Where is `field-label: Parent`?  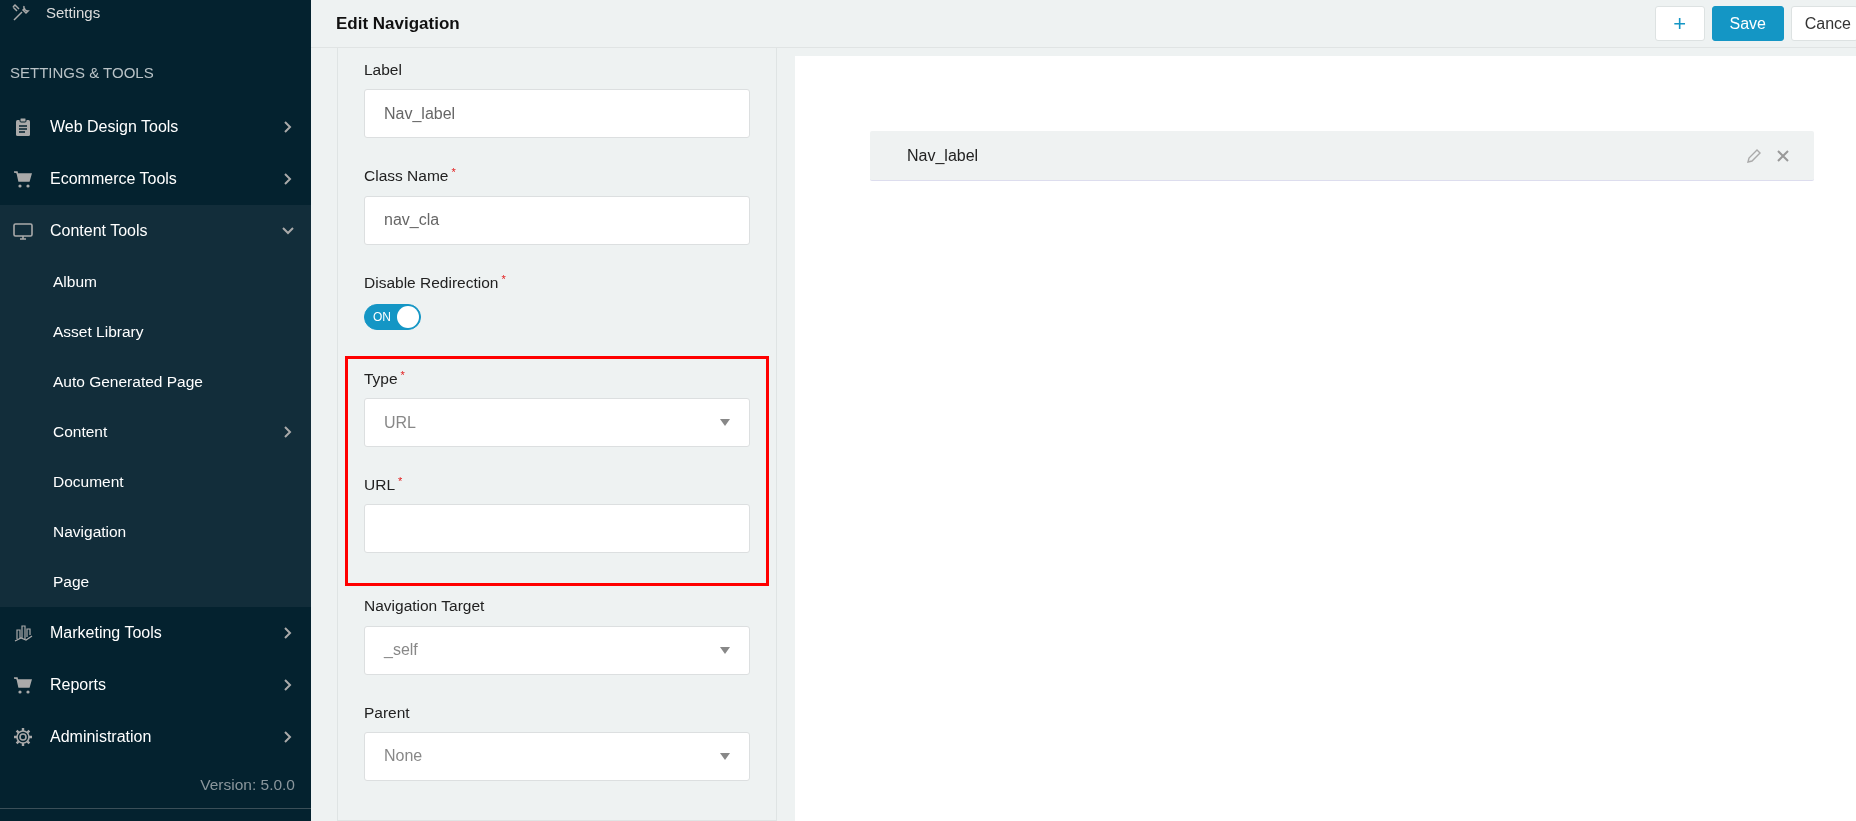
field-label: Parent is located at coordinates (387, 712).